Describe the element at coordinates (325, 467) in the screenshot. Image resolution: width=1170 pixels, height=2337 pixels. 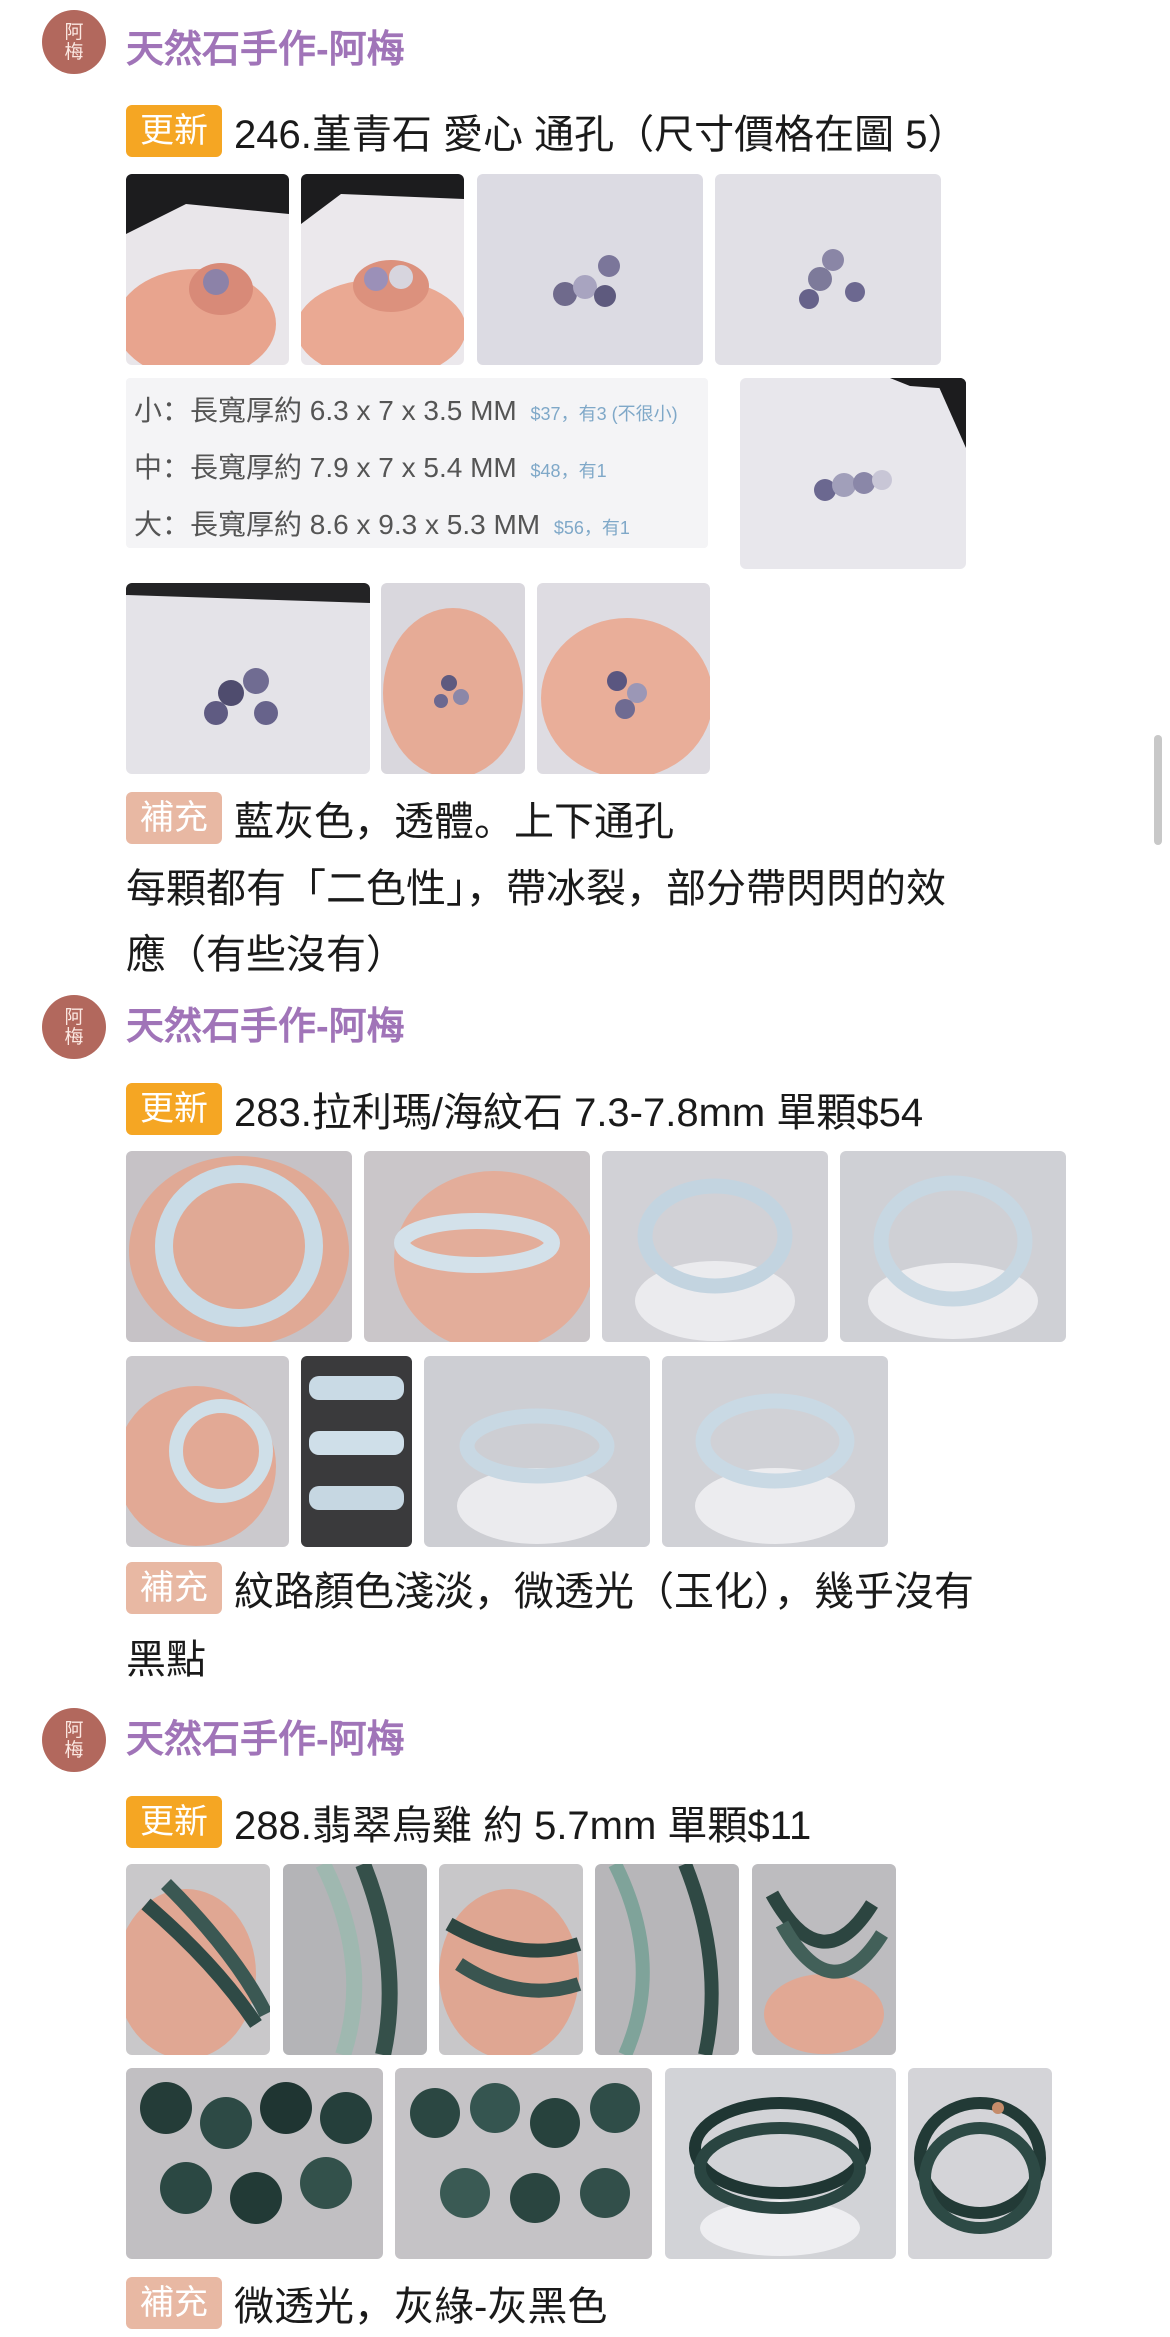
I see `size-label: 中：長寬厚約 7.9 x 7 x 5.4 MM` at that location.